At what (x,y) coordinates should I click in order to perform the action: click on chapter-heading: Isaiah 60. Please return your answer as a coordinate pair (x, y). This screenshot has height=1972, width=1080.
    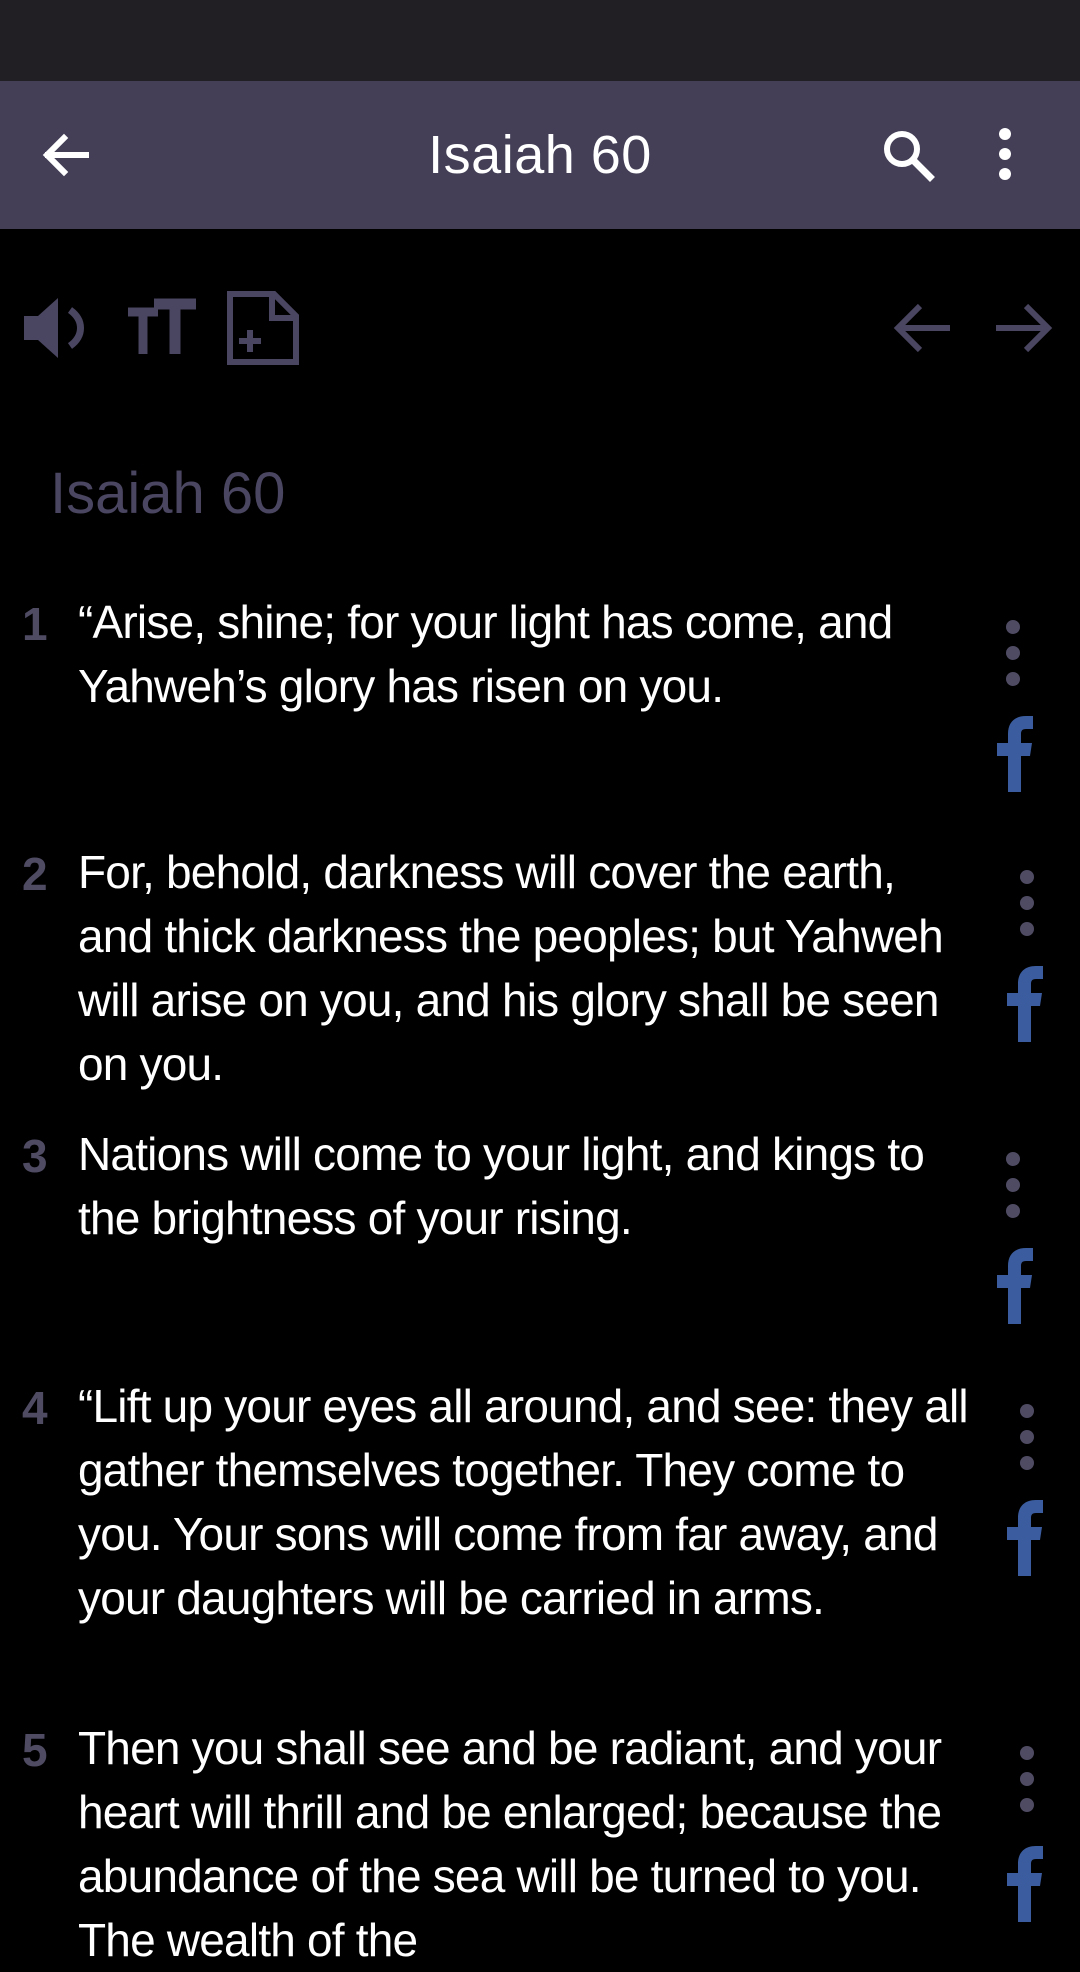
    Looking at the image, I should click on (168, 493).